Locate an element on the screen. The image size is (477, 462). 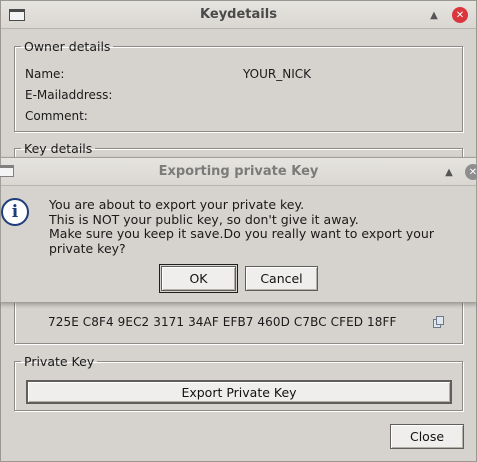
window-title: Keydetails is located at coordinates (238, 14).